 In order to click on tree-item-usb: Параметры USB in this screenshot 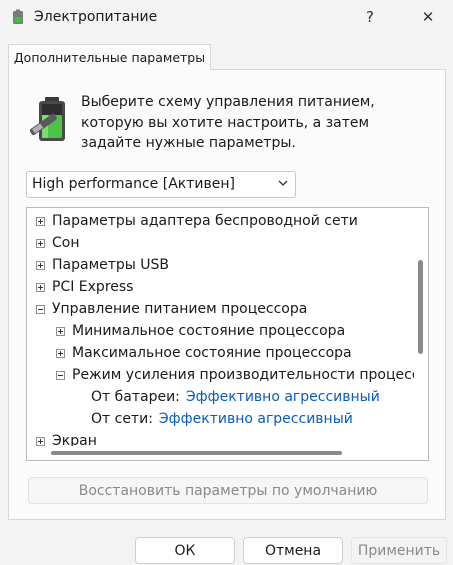, I will do `click(102, 265)`.